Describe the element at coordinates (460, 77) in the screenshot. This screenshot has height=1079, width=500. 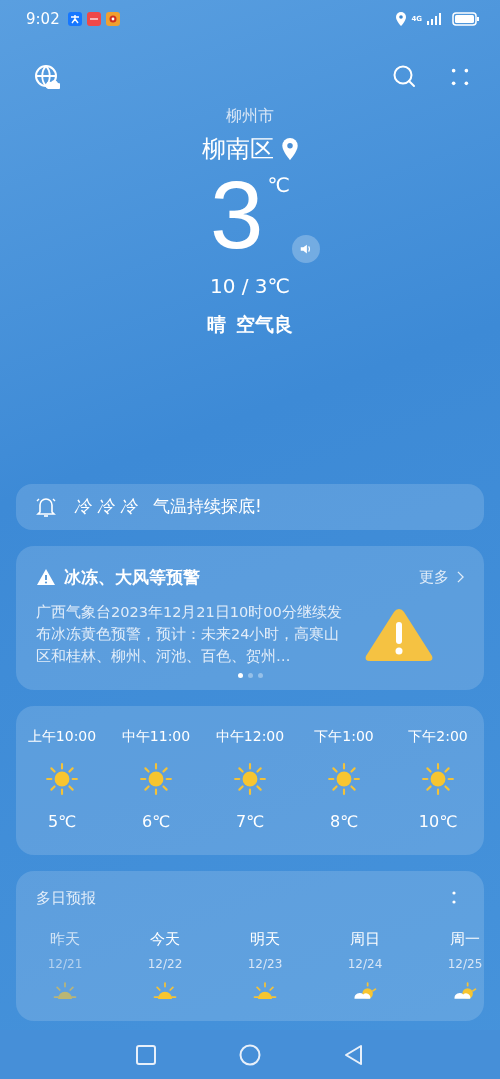
I see `menu-icon` at that location.